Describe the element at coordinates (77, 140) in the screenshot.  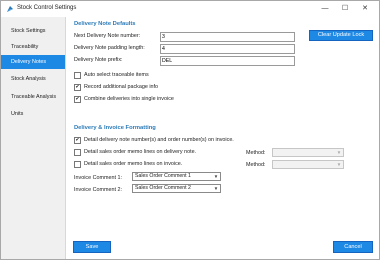
I see `detail-numbers-checkbox: ✔` at that location.